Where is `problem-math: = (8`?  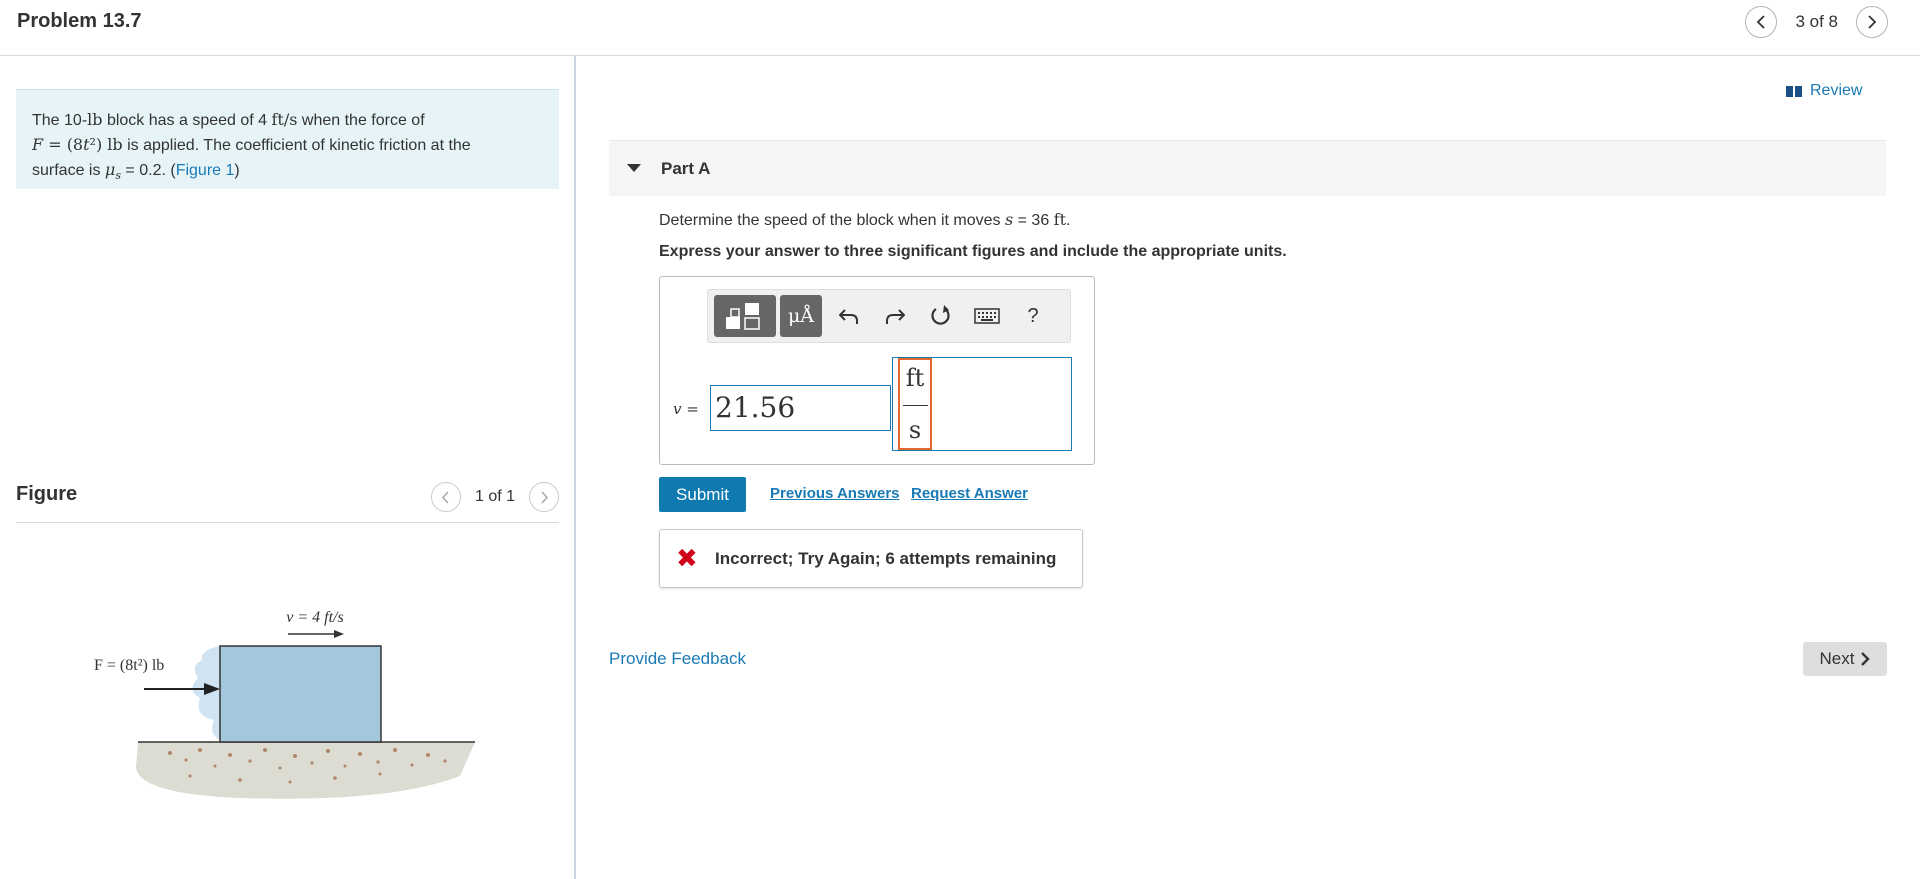 problem-math: = (8 is located at coordinates (63, 144).